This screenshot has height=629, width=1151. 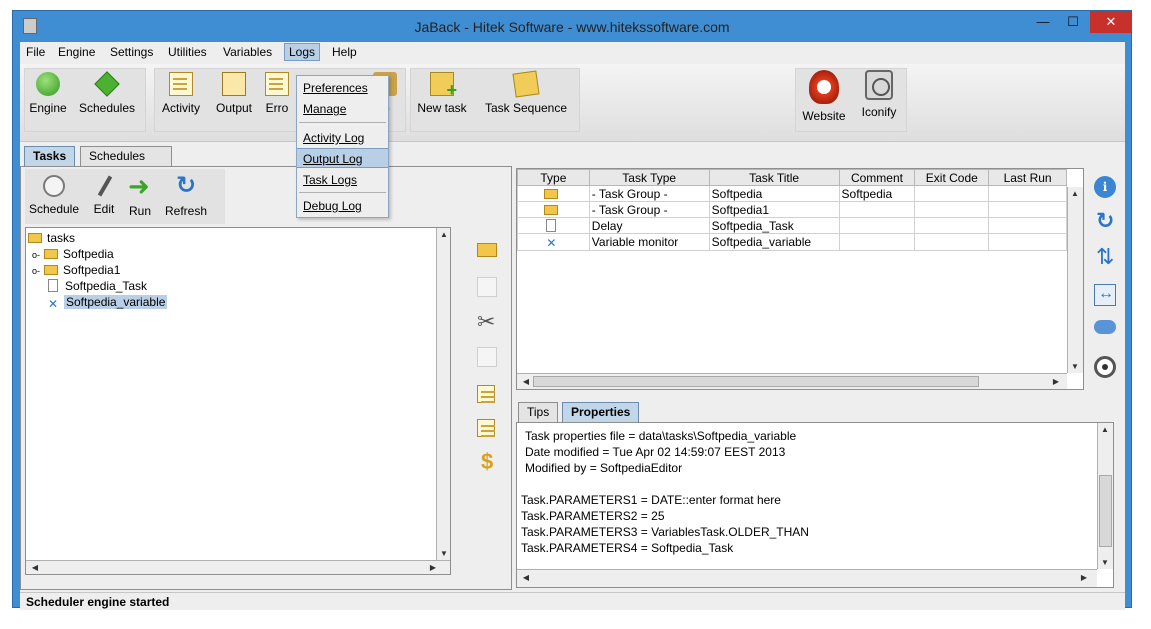 What do you see at coordinates (342, 206) in the screenshot?
I see `menu-item-debug-log: Debug Log` at bounding box center [342, 206].